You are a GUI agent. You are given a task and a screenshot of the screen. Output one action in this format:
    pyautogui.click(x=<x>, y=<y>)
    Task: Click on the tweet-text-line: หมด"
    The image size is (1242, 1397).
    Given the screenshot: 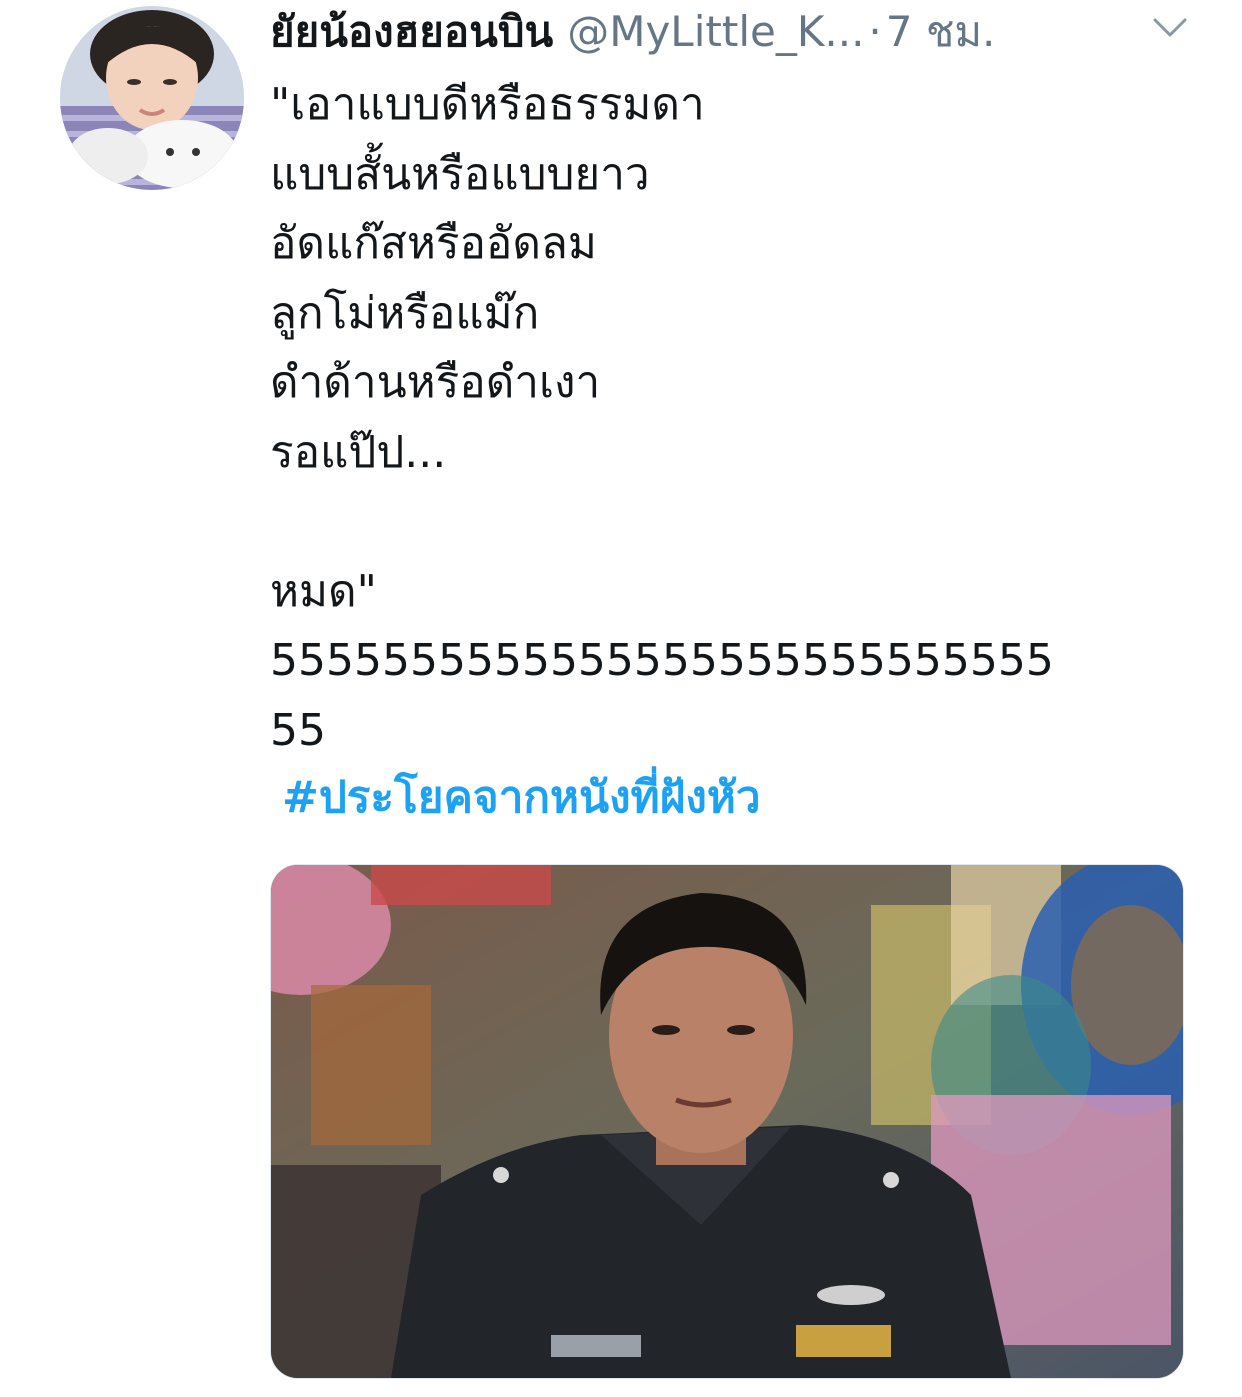 What is the action you would take?
    pyautogui.click(x=323, y=591)
    